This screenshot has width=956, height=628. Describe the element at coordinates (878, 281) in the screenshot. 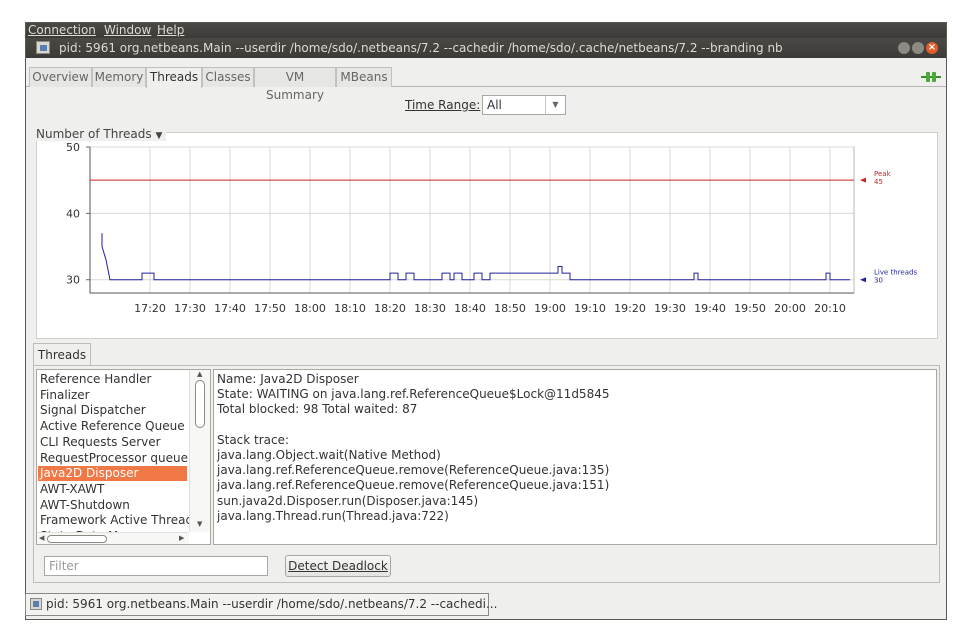

I see `live-threads-value: 30` at that location.